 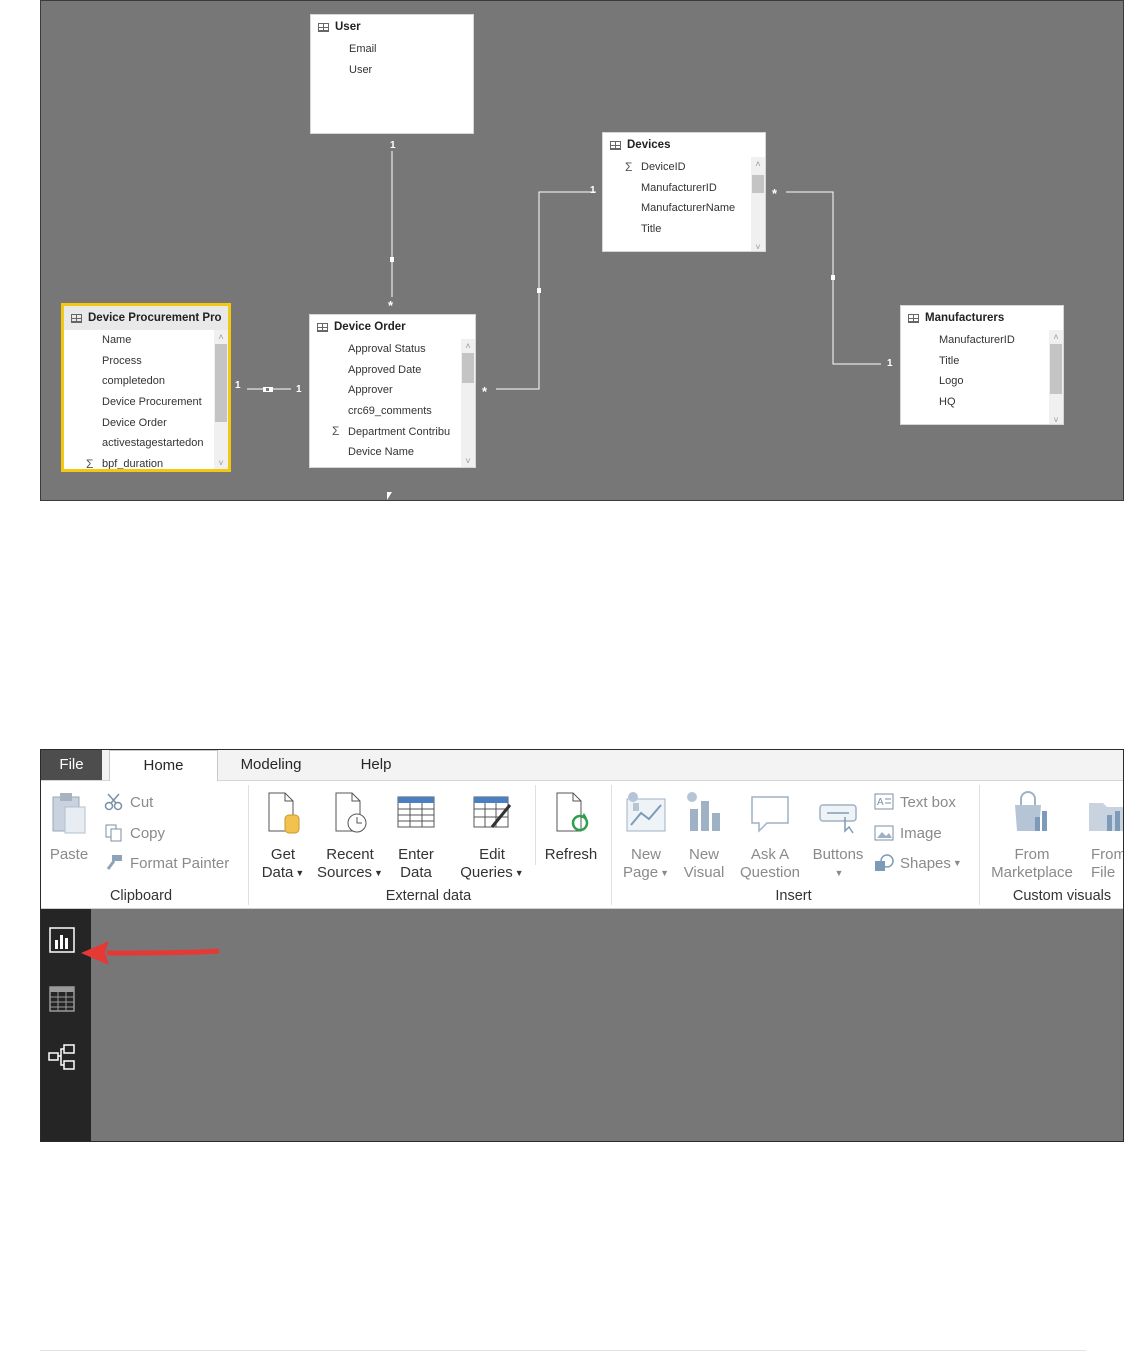 What do you see at coordinates (271, 765) in the screenshot?
I see `tab-modeling: Modeling` at bounding box center [271, 765].